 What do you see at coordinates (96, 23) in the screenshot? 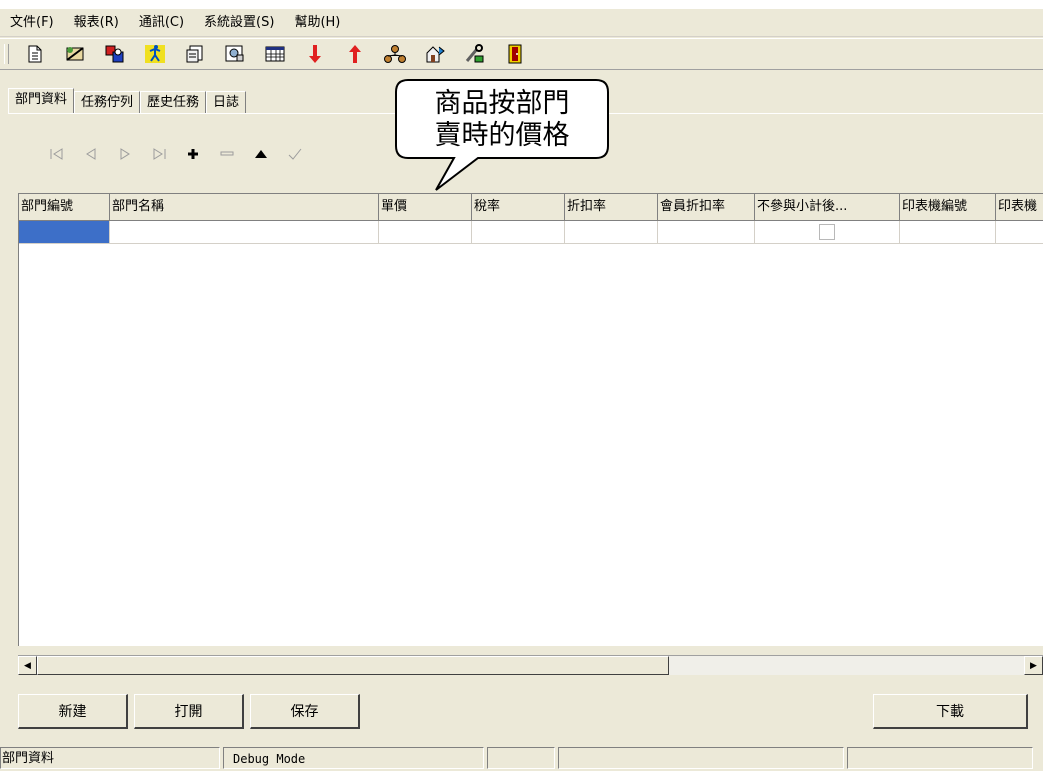
I see `menu-reports: 報表(R)` at bounding box center [96, 23].